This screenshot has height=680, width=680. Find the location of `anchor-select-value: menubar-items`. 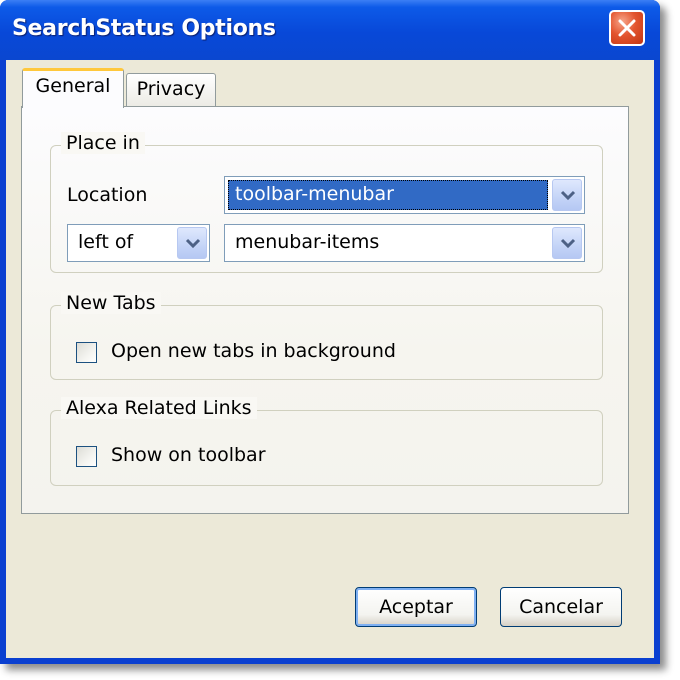

anchor-select-value: menubar-items is located at coordinates (307, 242).